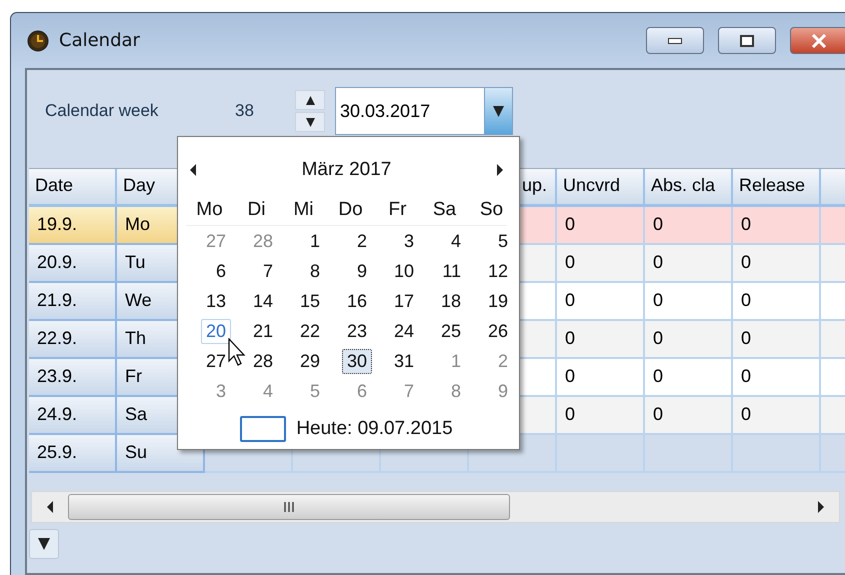 The width and height of the screenshot is (845, 575). What do you see at coordinates (215, 361) in the screenshot?
I see `calendar-day: 27` at bounding box center [215, 361].